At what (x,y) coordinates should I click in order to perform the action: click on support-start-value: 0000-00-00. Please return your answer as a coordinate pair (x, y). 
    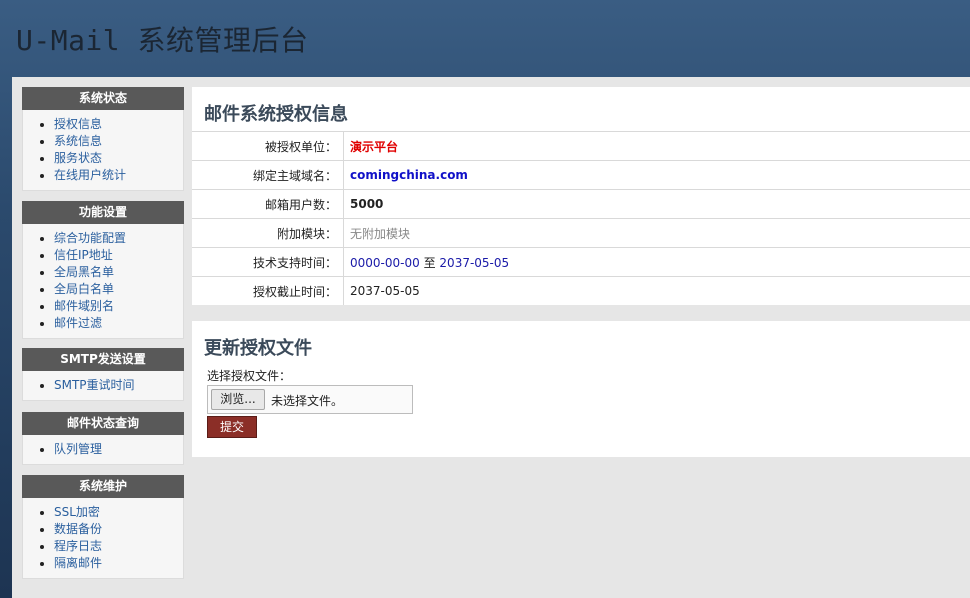
    Looking at the image, I should click on (385, 262).